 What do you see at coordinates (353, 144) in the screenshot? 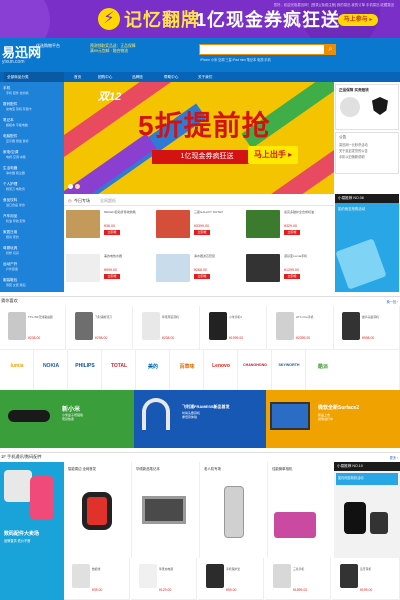
I see `notice-item: 易迅网一元秒杀活动` at bounding box center [353, 144].